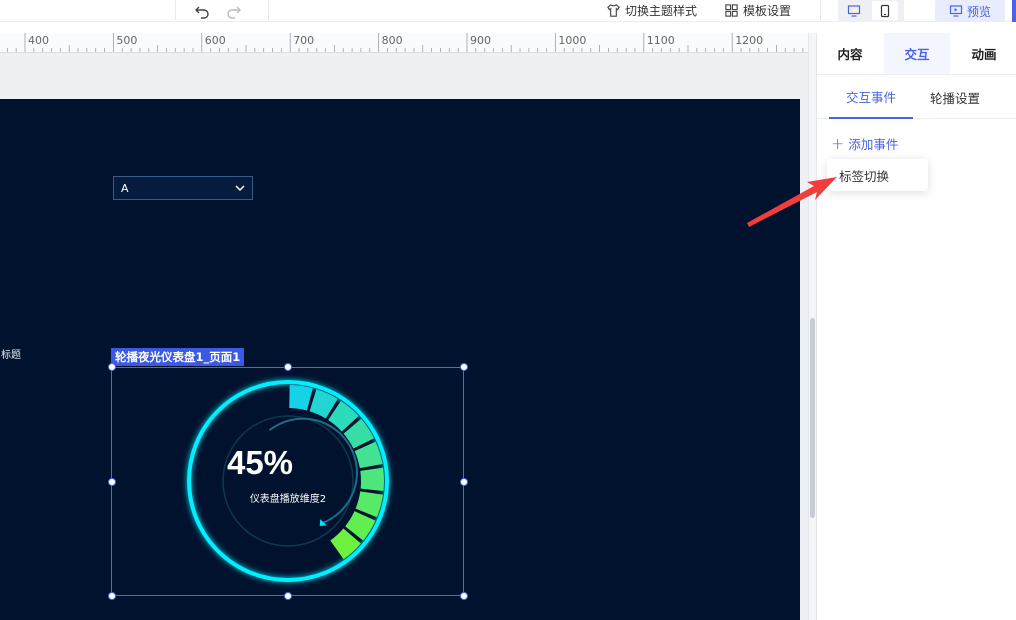 Image resolution: width=1016 pixels, height=620 pixels. I want to click on ruler-label: 1200, so click(749, 40).